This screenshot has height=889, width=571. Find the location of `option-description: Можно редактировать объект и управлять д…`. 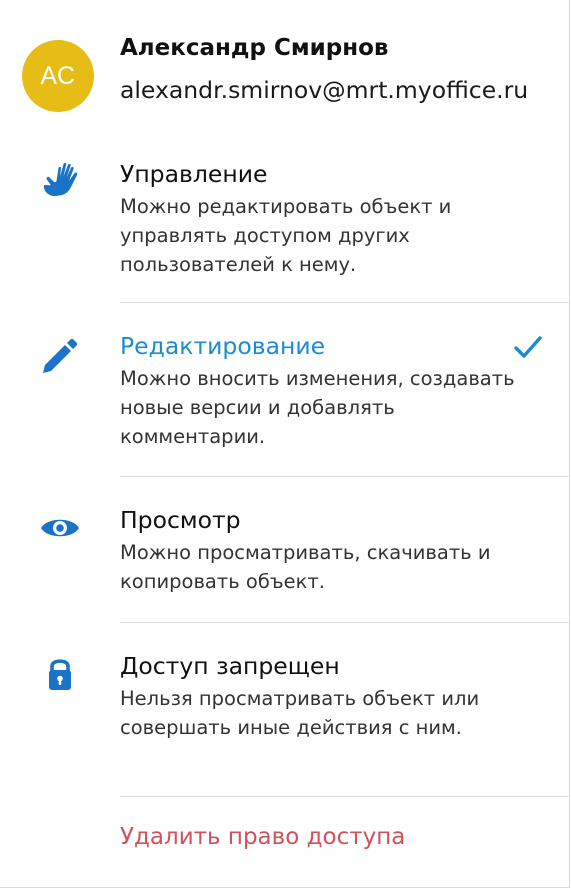

option-description: Можно редактировать объект и управлять д… is located at coordinates (286, 235).